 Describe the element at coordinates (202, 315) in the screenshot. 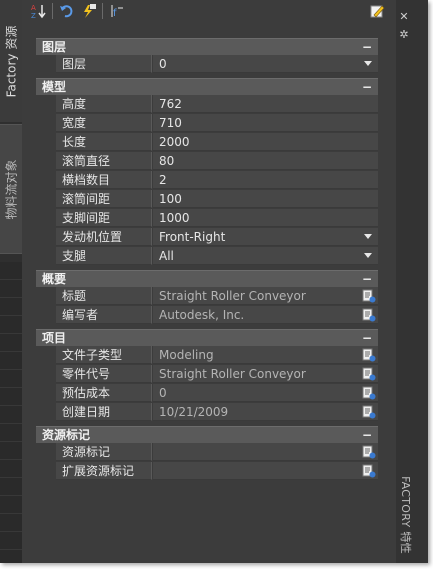

I see `property-value: Autodesk, Inc.` at that location.